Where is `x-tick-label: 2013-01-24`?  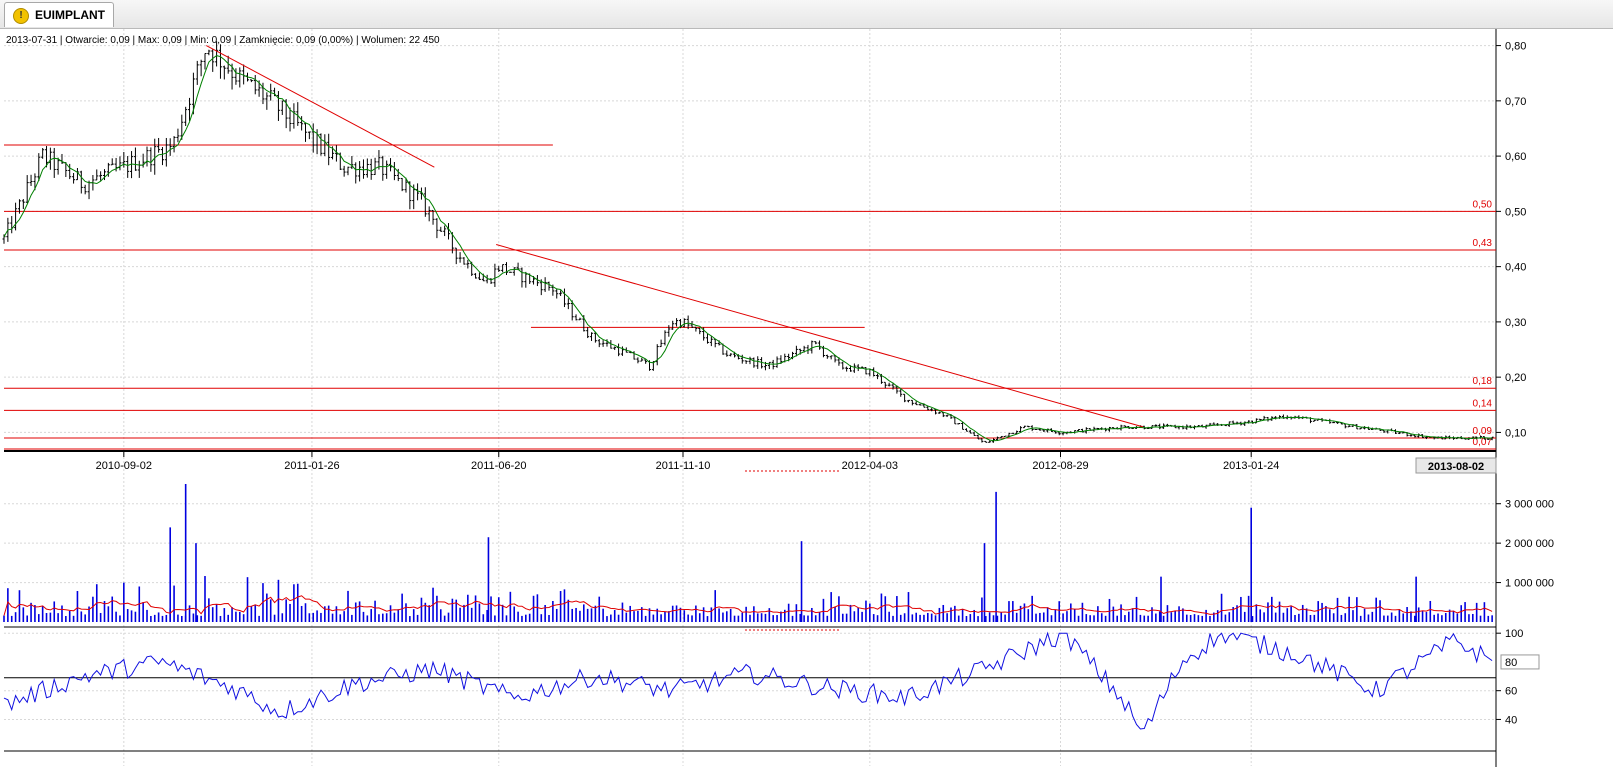 x-tick-label: 2013-01-24 is located at coordinates (1251, 466).